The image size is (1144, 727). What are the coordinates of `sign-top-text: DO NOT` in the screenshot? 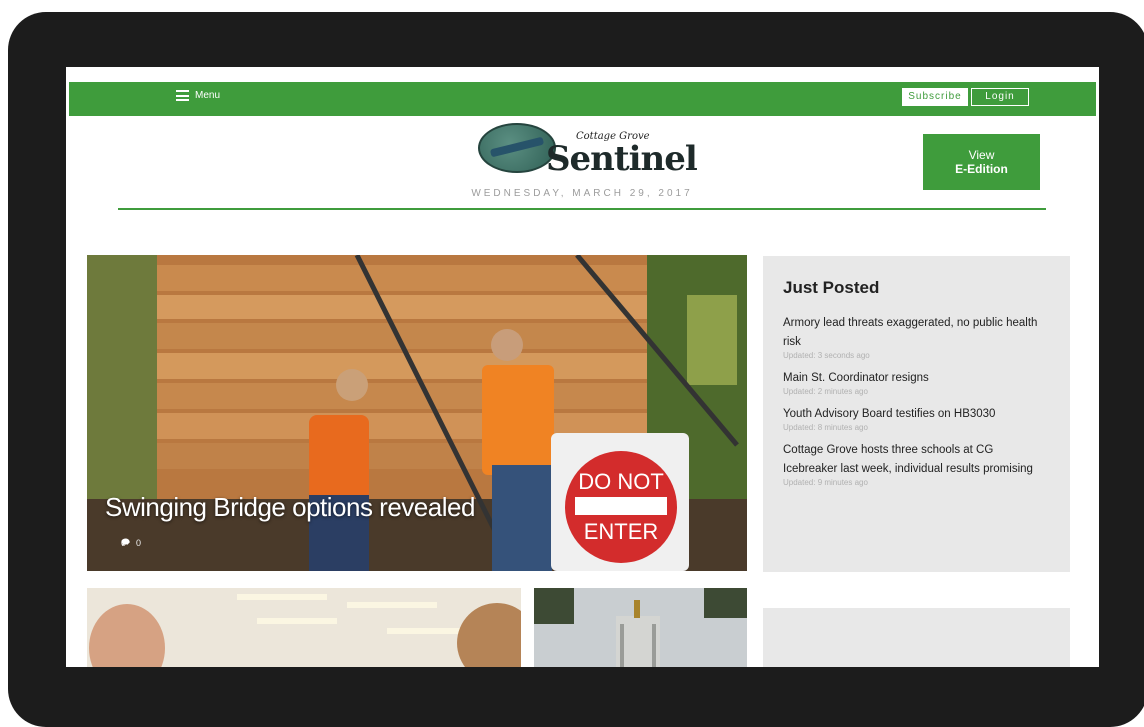 It's located at (621, 481).